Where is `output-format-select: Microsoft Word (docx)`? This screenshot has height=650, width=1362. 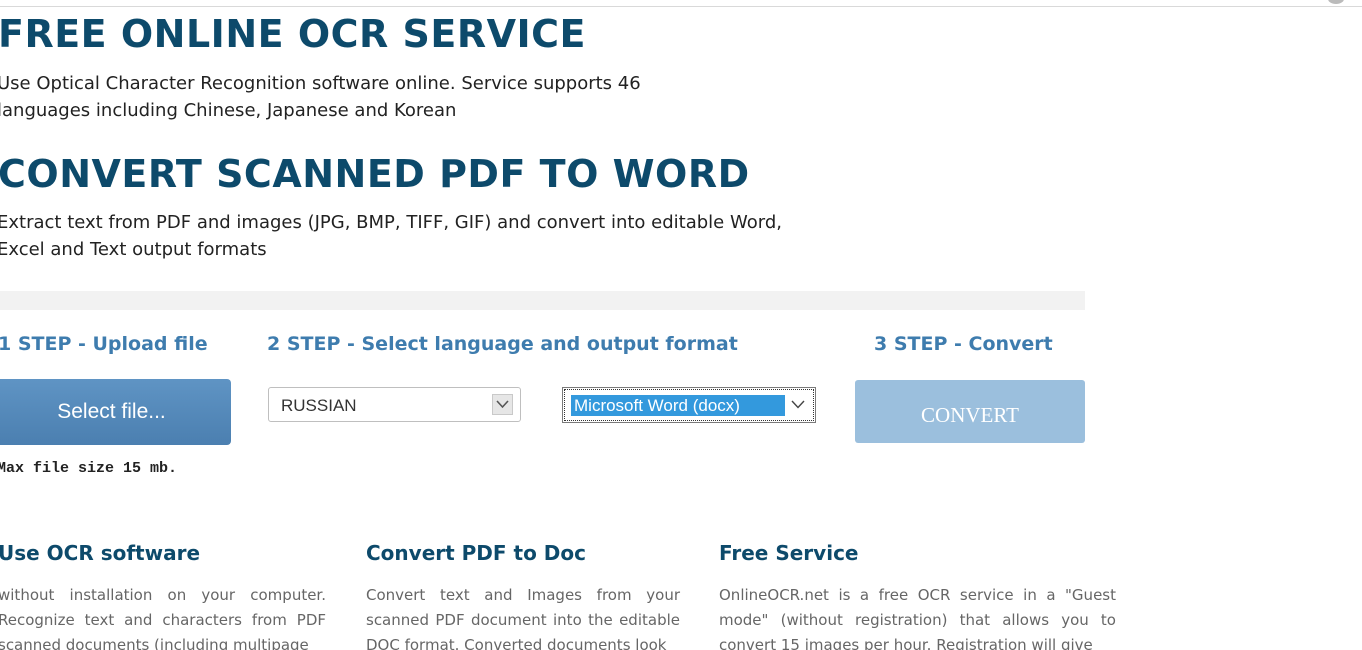 output-format-select: Microsoft Word (docx) is located at coordinates (689, 405).